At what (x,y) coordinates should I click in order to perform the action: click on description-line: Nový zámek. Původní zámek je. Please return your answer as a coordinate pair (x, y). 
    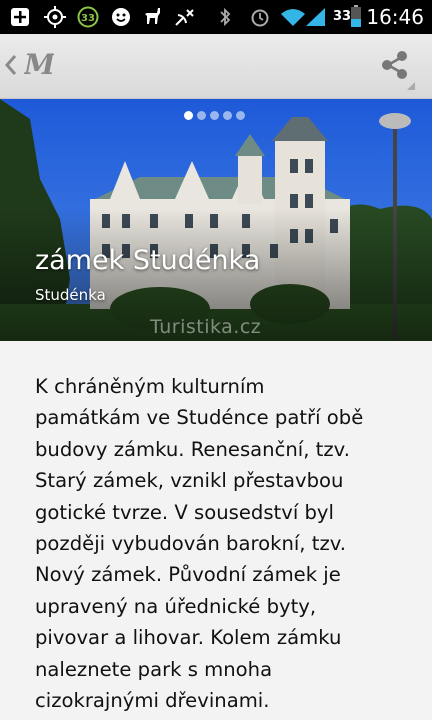
    Looking at the image, I should click on (188, 575).